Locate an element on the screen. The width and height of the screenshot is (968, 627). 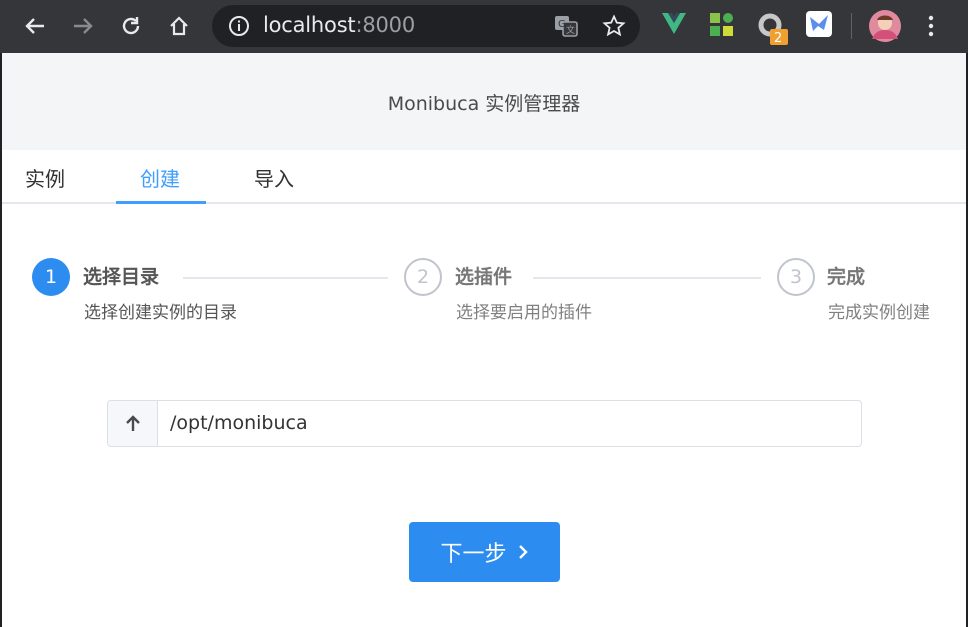
url-text: localhost:8000 is located at coordinates (339, 25).